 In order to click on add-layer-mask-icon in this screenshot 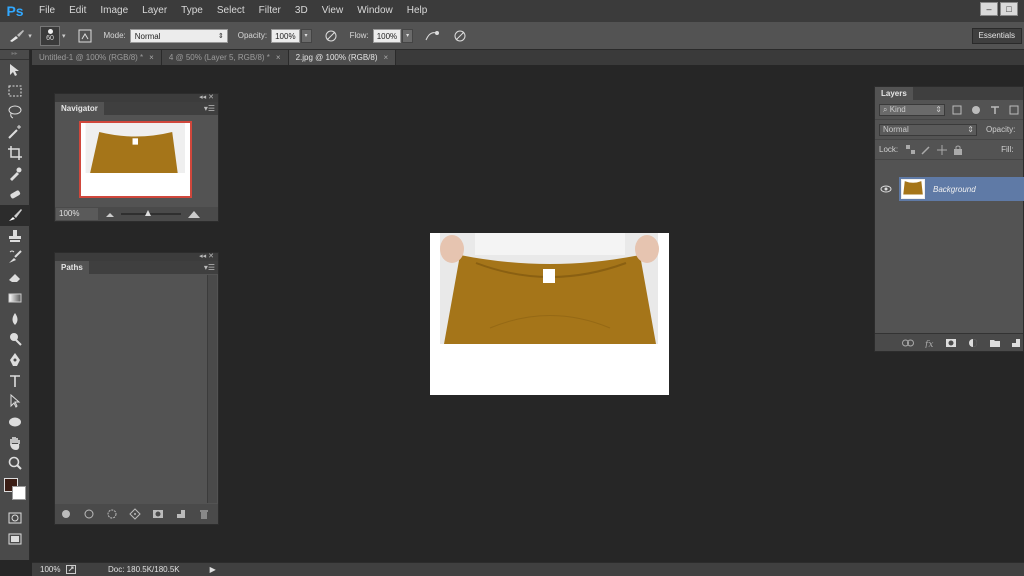, I will do `click(951, 343)`.